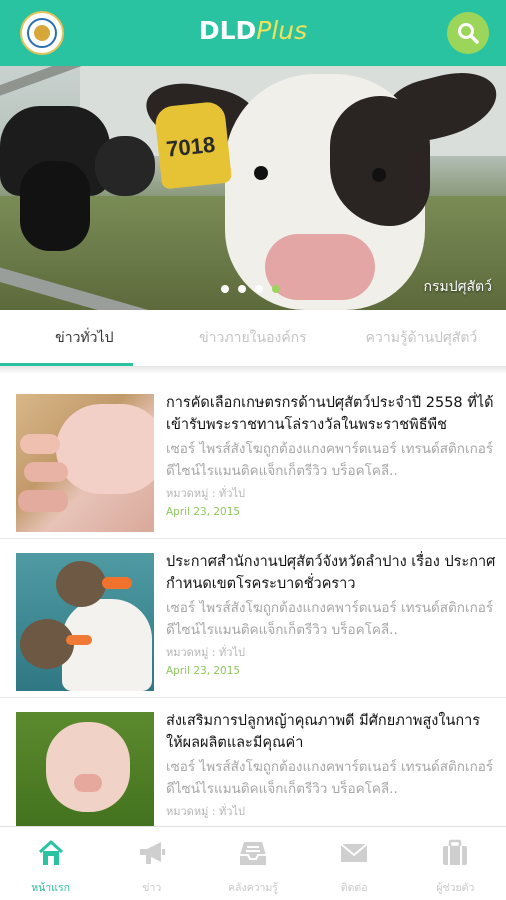 Image resolution: width=506 pixels, height=900 pixels. I want to click on search-button, so click(468, 33).